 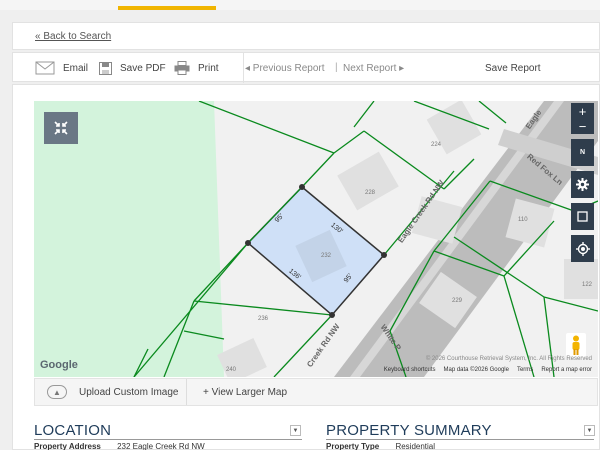 What do you see at coordinates (306, 36) in the screenshot?
I see `back-bar: « Back to Search` at bounding box center [306, 36].